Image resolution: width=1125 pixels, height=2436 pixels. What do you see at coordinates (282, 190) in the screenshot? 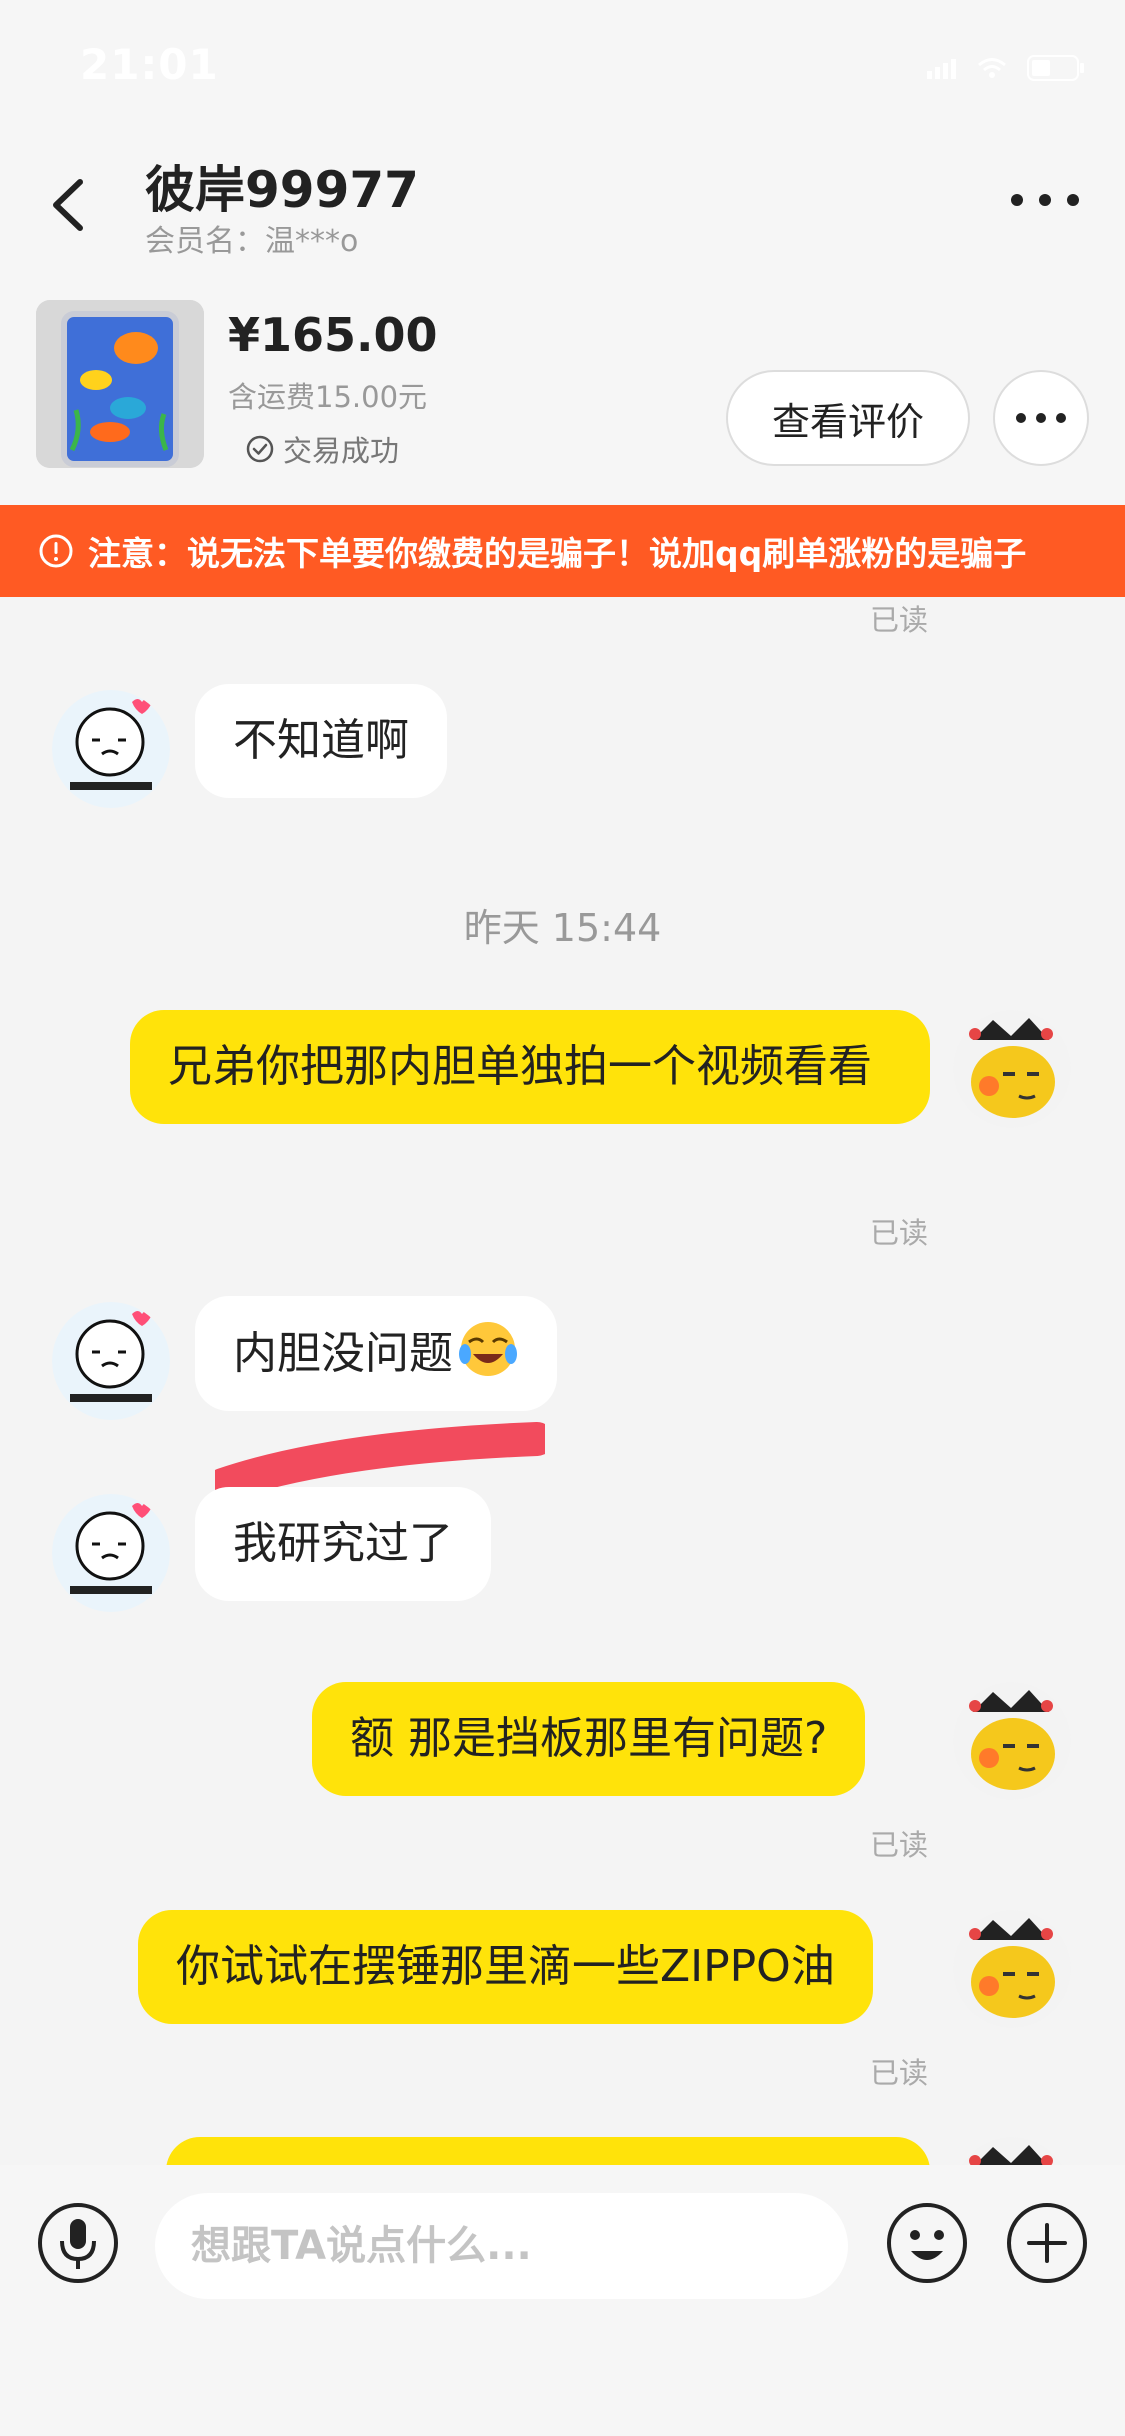
I see `contact-name: 彼岸99977` at bounding box center [282, 190].